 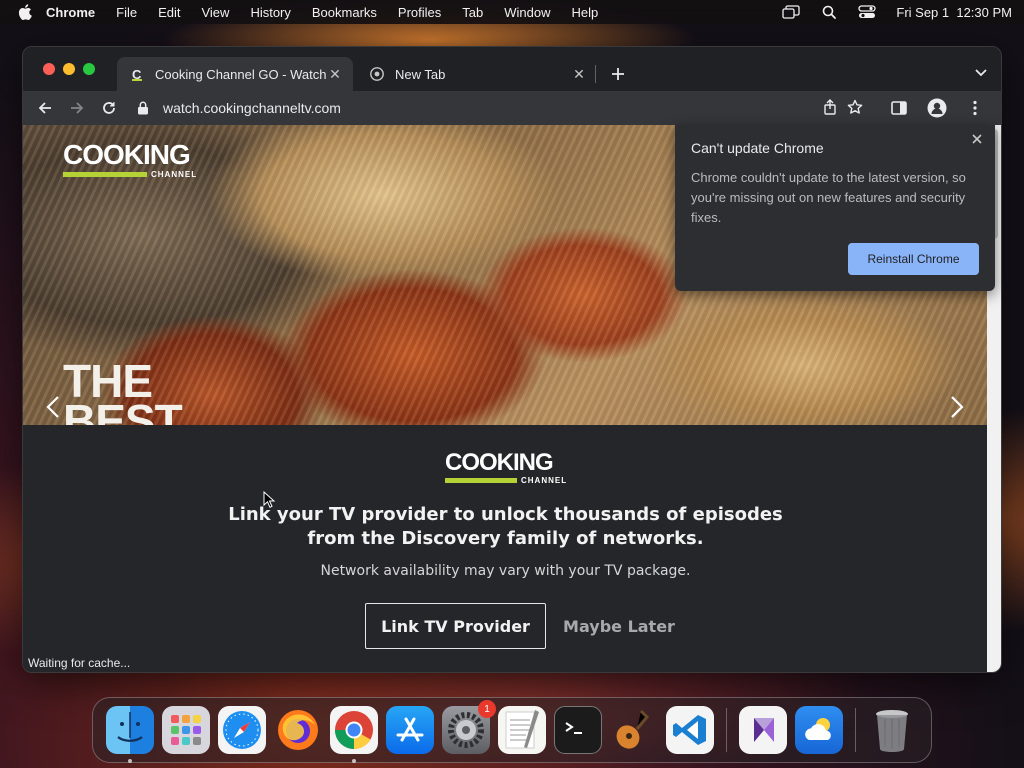 I want to click on dock-safari, so click(x=242, y=730).